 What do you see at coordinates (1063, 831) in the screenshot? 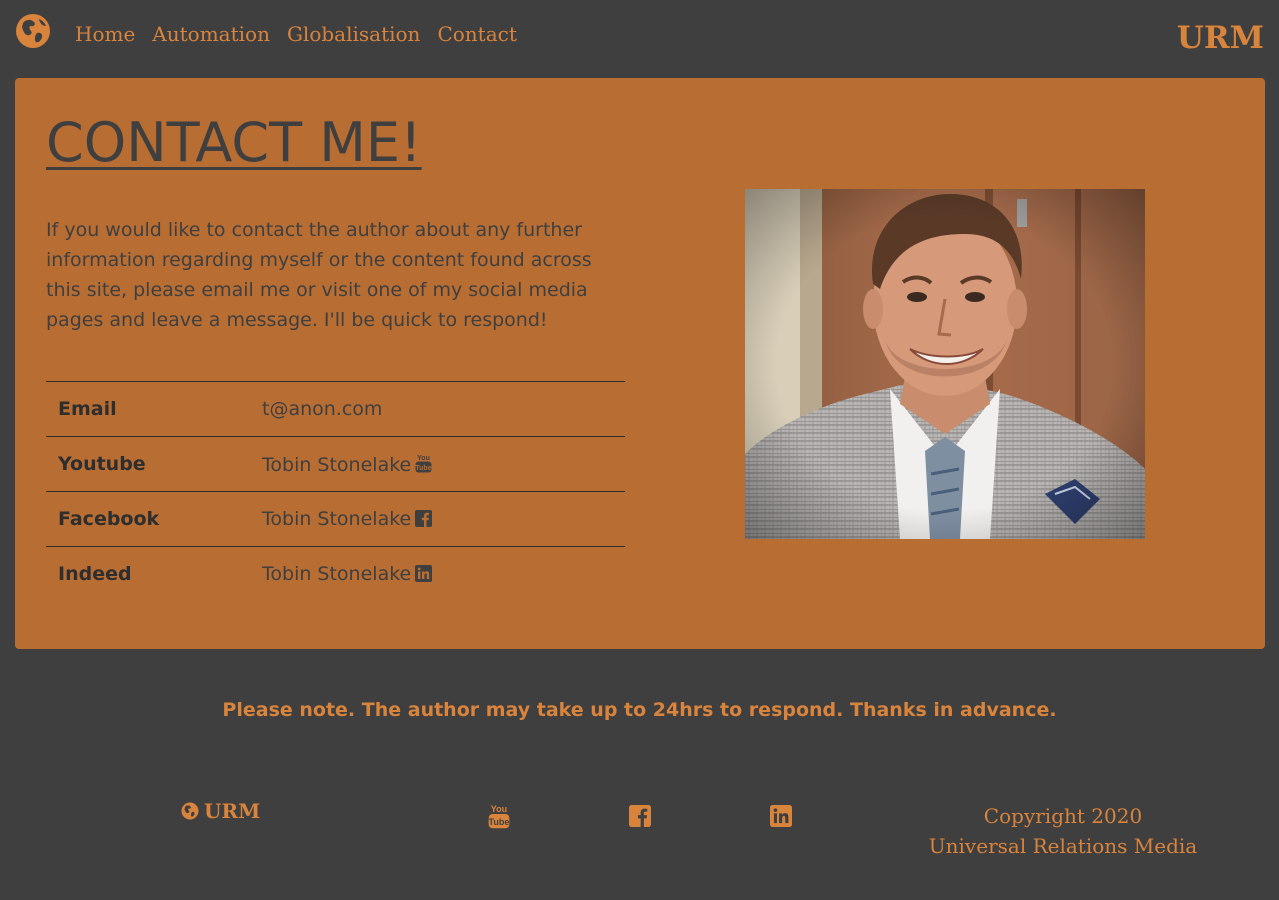
I see `copyright: Copyright 2020 Universal Relations Media` at bounding box center [1063, 831].